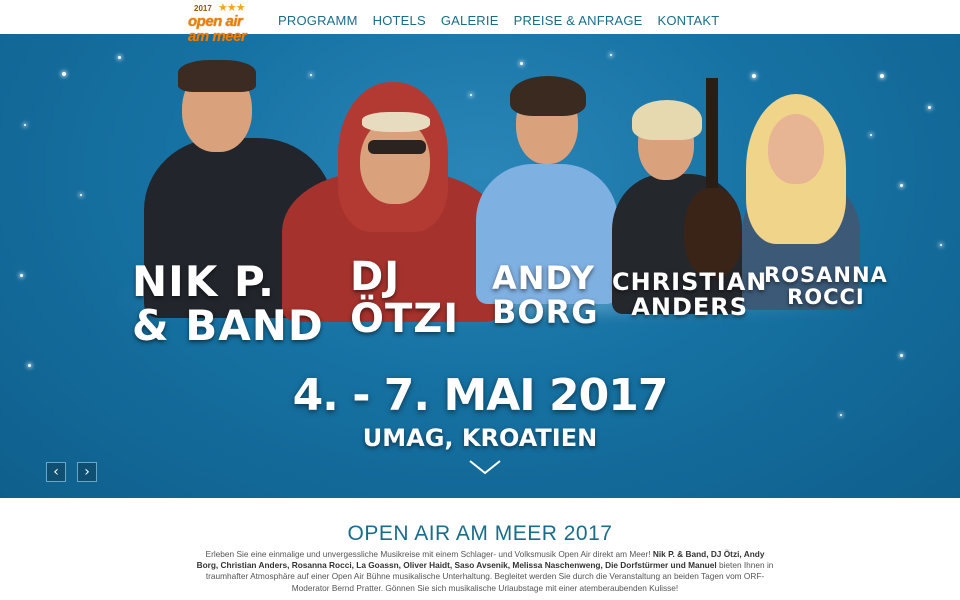  What do you see at coordinates (826, 286) in the screenshot?
I see `artist-name-rosanna-rocci: ROSANNA ROCCI` at bounding box center [826, 286].